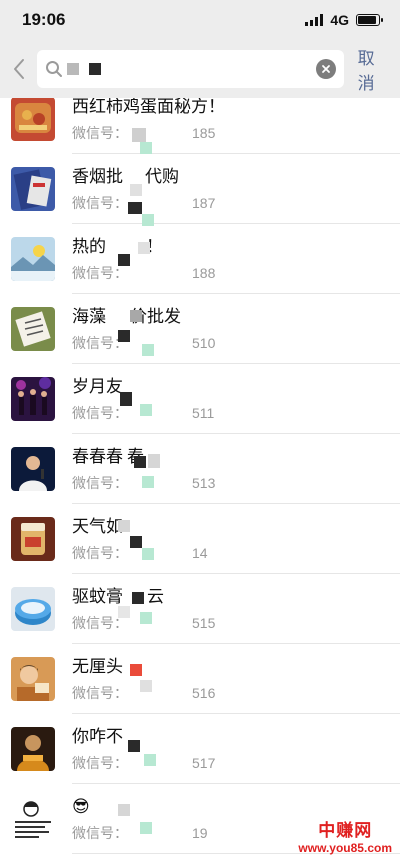  I want to click on list-item: 海藻 价批发 微信号： 510, so click(200, 329).